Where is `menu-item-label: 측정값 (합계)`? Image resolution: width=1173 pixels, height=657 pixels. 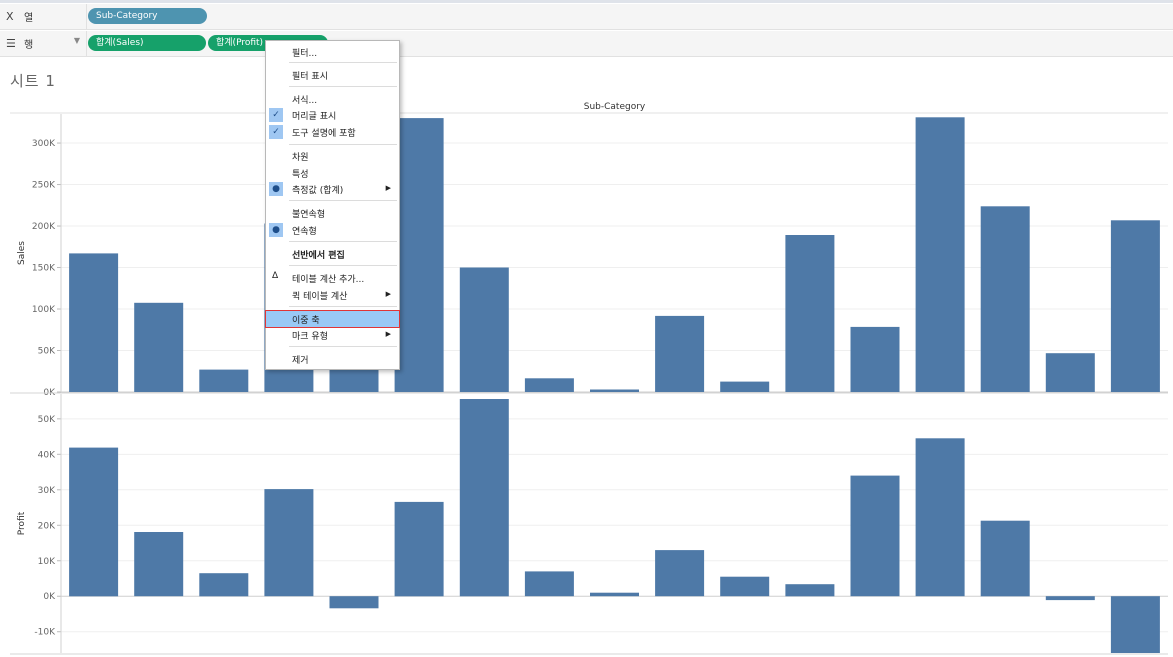 menu-item-label: 측정값 (합계) is located at coordinates (318, 191).